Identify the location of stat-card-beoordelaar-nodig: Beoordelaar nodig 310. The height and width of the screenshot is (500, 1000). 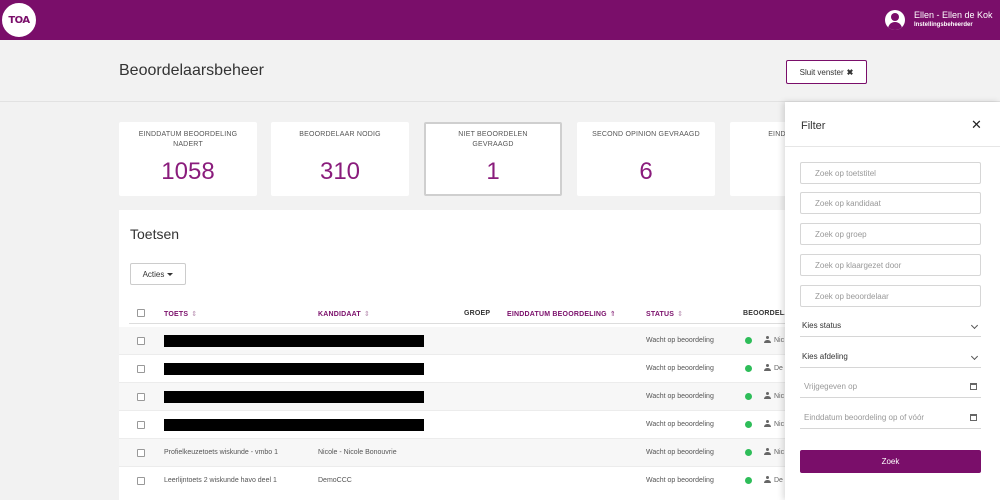
(340, 159).